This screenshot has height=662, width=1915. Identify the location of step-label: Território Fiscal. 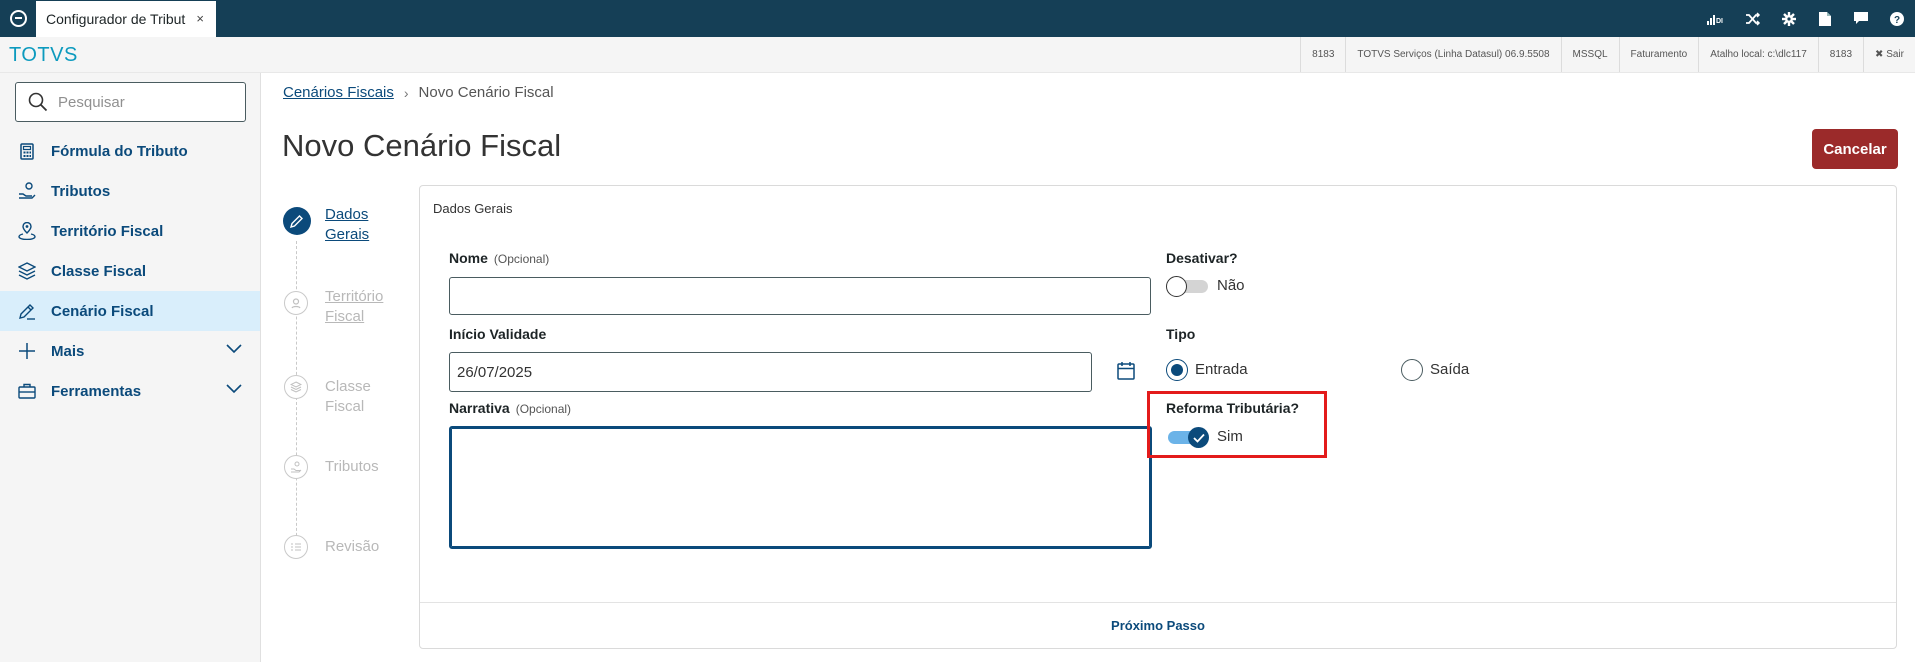
(354, 307).